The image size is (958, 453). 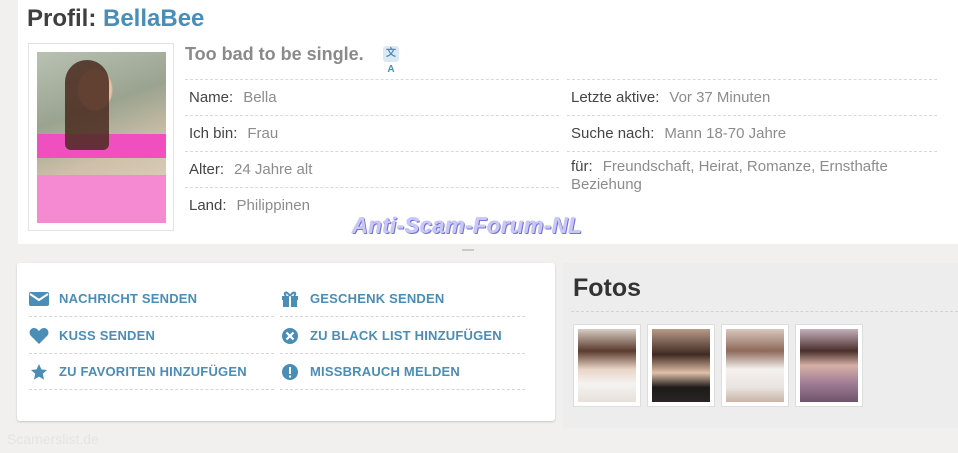 I want to click on gift-icon, so click(x=290, y=299).